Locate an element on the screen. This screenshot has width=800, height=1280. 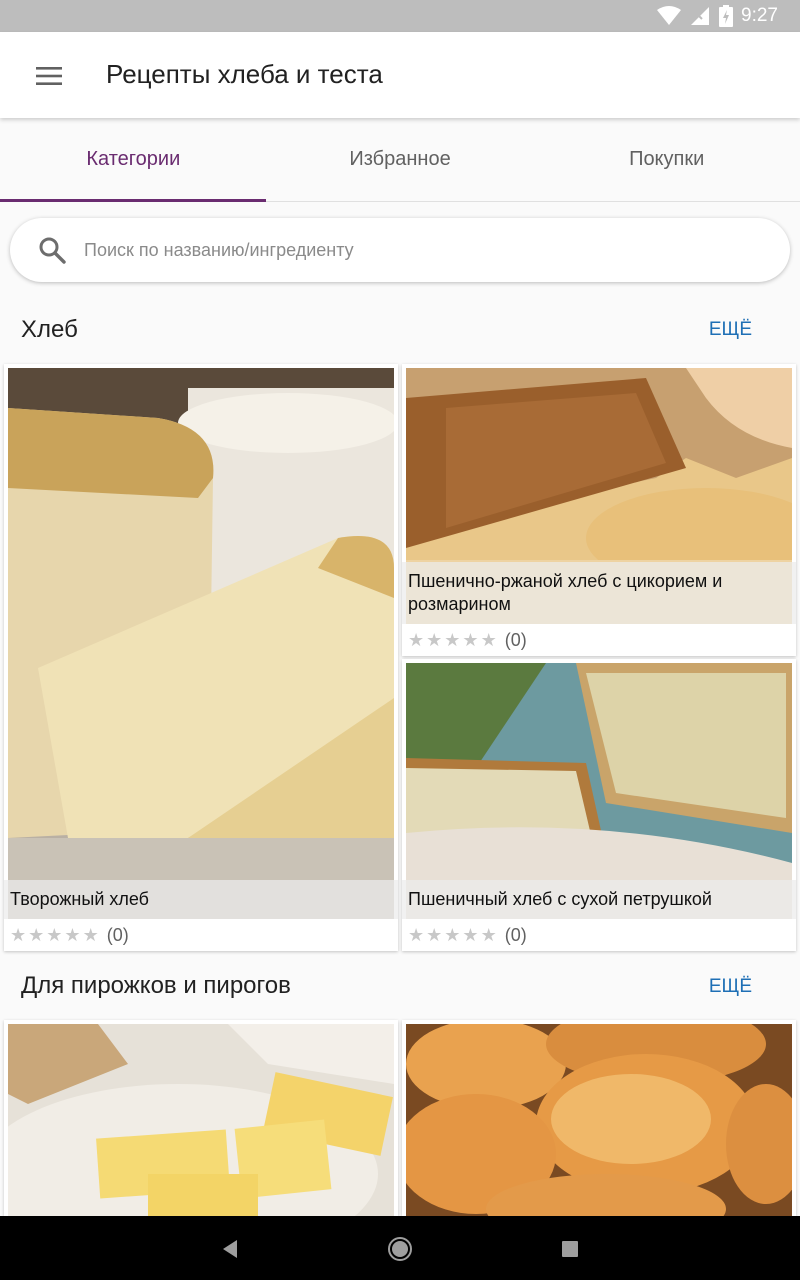
tab-categories-label: Категории is located at coordinates (133, 159).